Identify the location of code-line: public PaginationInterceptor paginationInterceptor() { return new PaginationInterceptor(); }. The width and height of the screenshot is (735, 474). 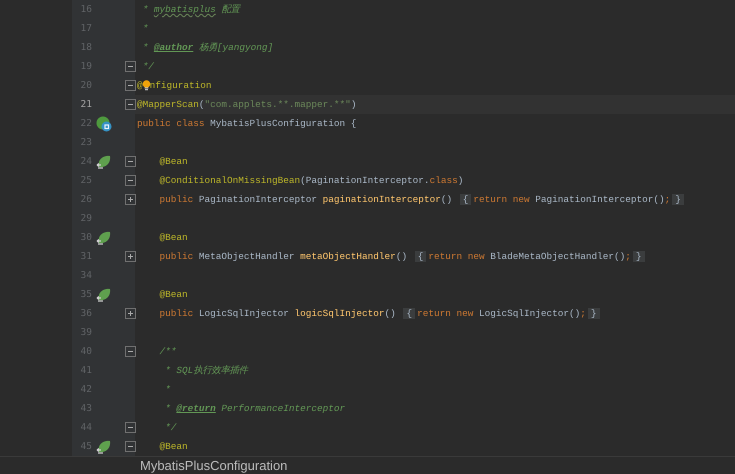
(411, 199).